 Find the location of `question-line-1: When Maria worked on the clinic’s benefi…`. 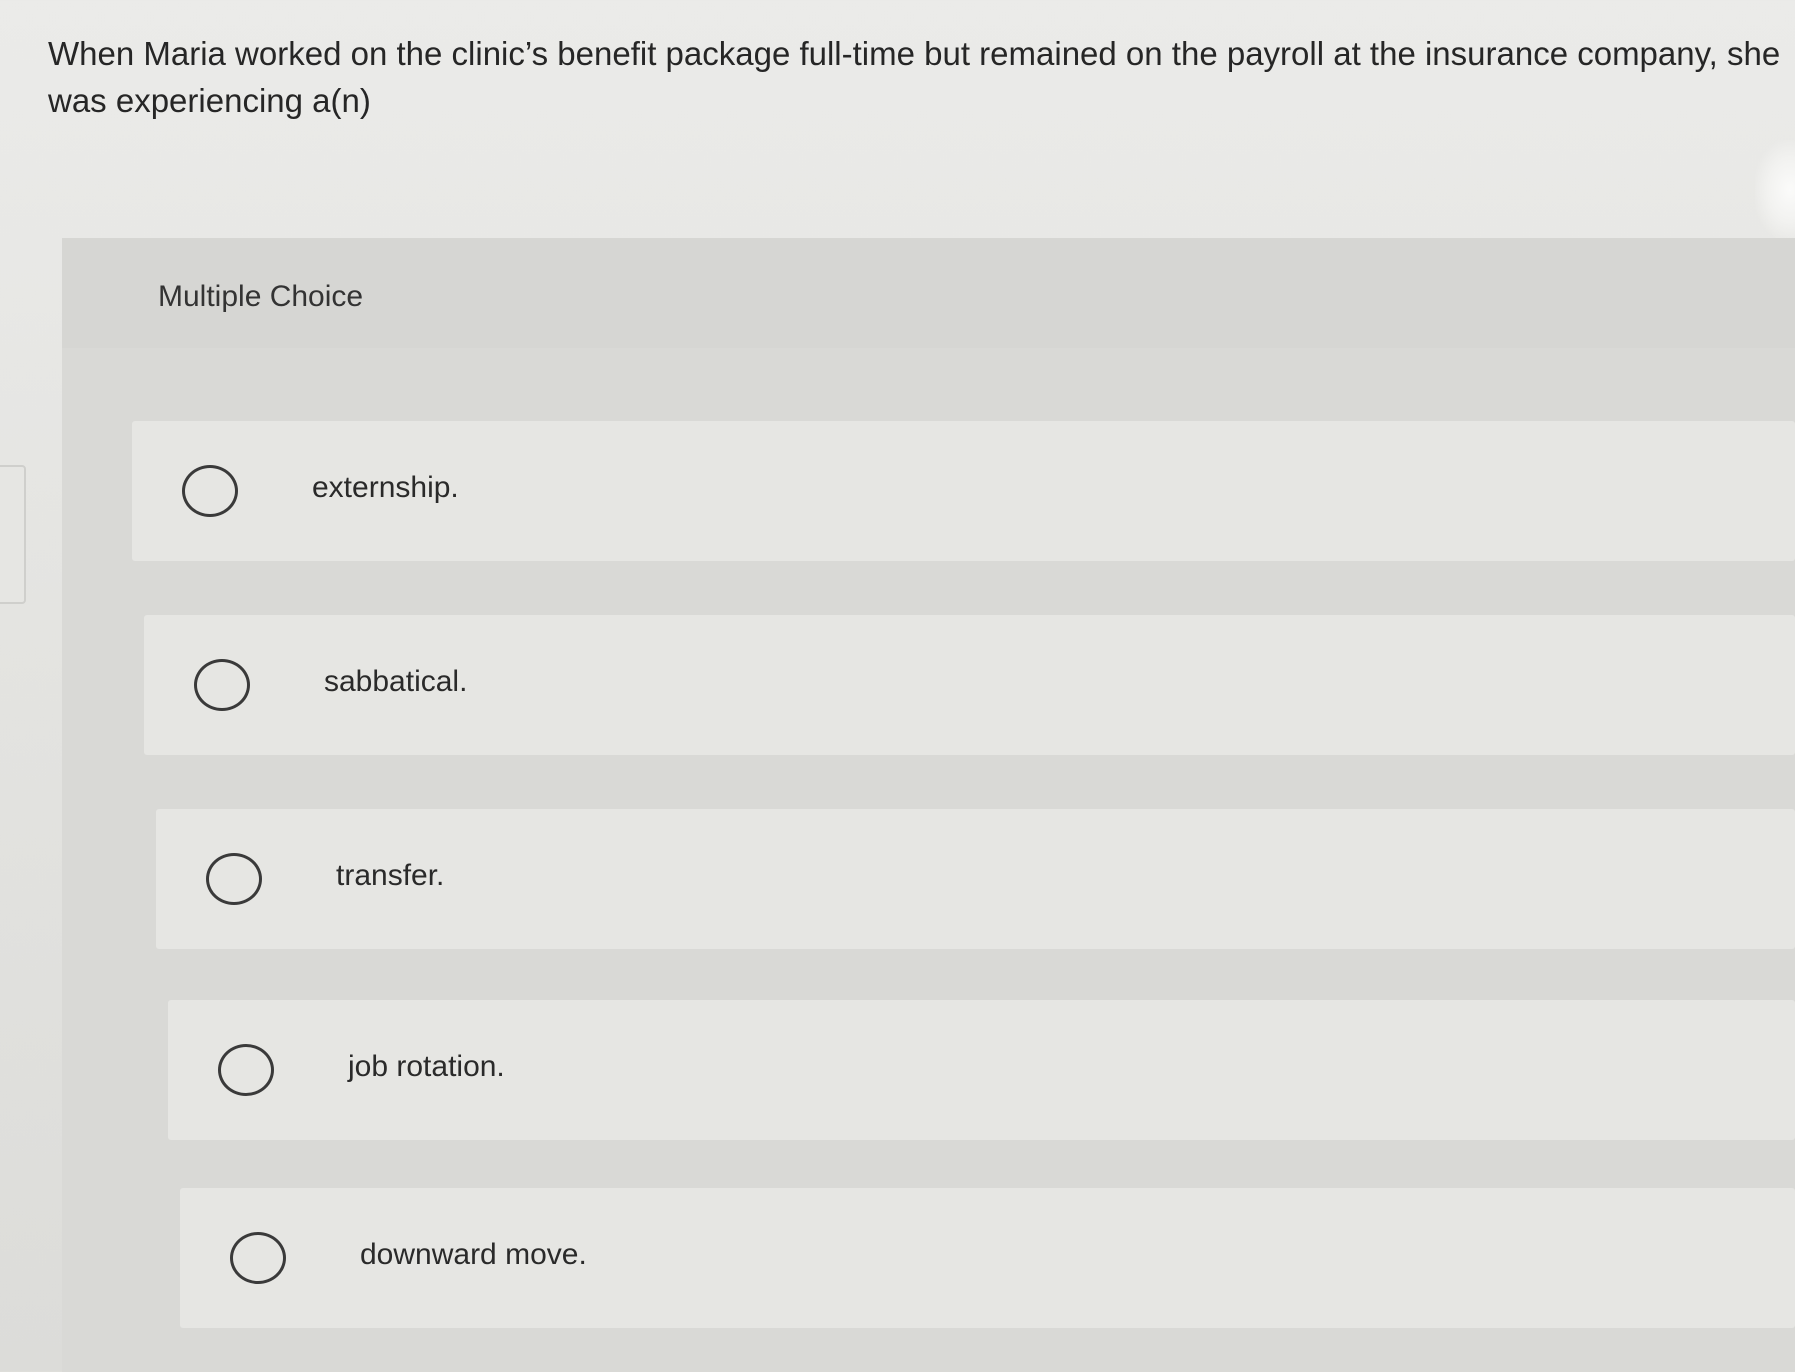

question-line-1: When Maria worked on the clinic’s benefi… is located at coordinates (914, 53).